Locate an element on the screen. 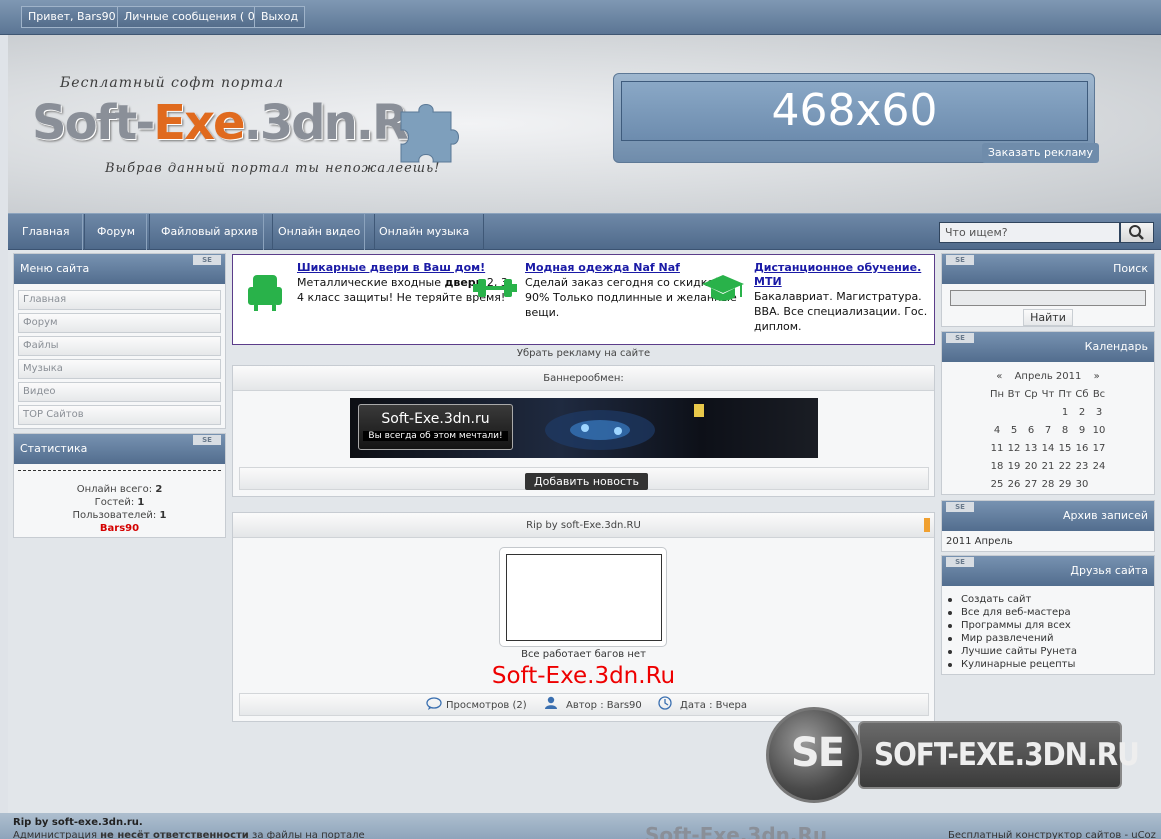  calendar-day: 5 is located at coordinates (1014, 431).